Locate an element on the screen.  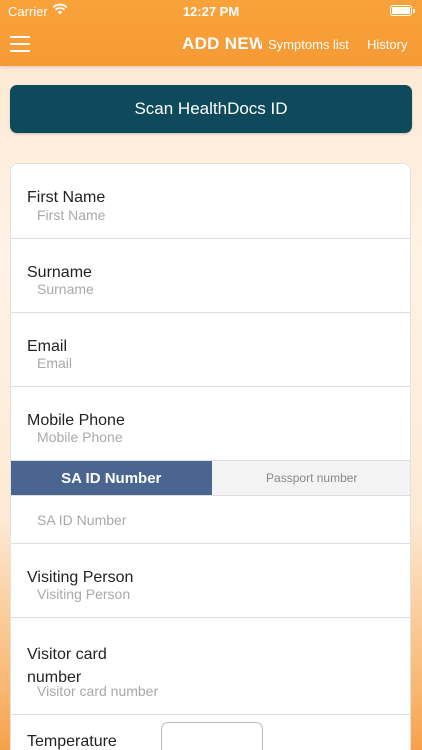
history-link: History is located at coordinates (387, 44).